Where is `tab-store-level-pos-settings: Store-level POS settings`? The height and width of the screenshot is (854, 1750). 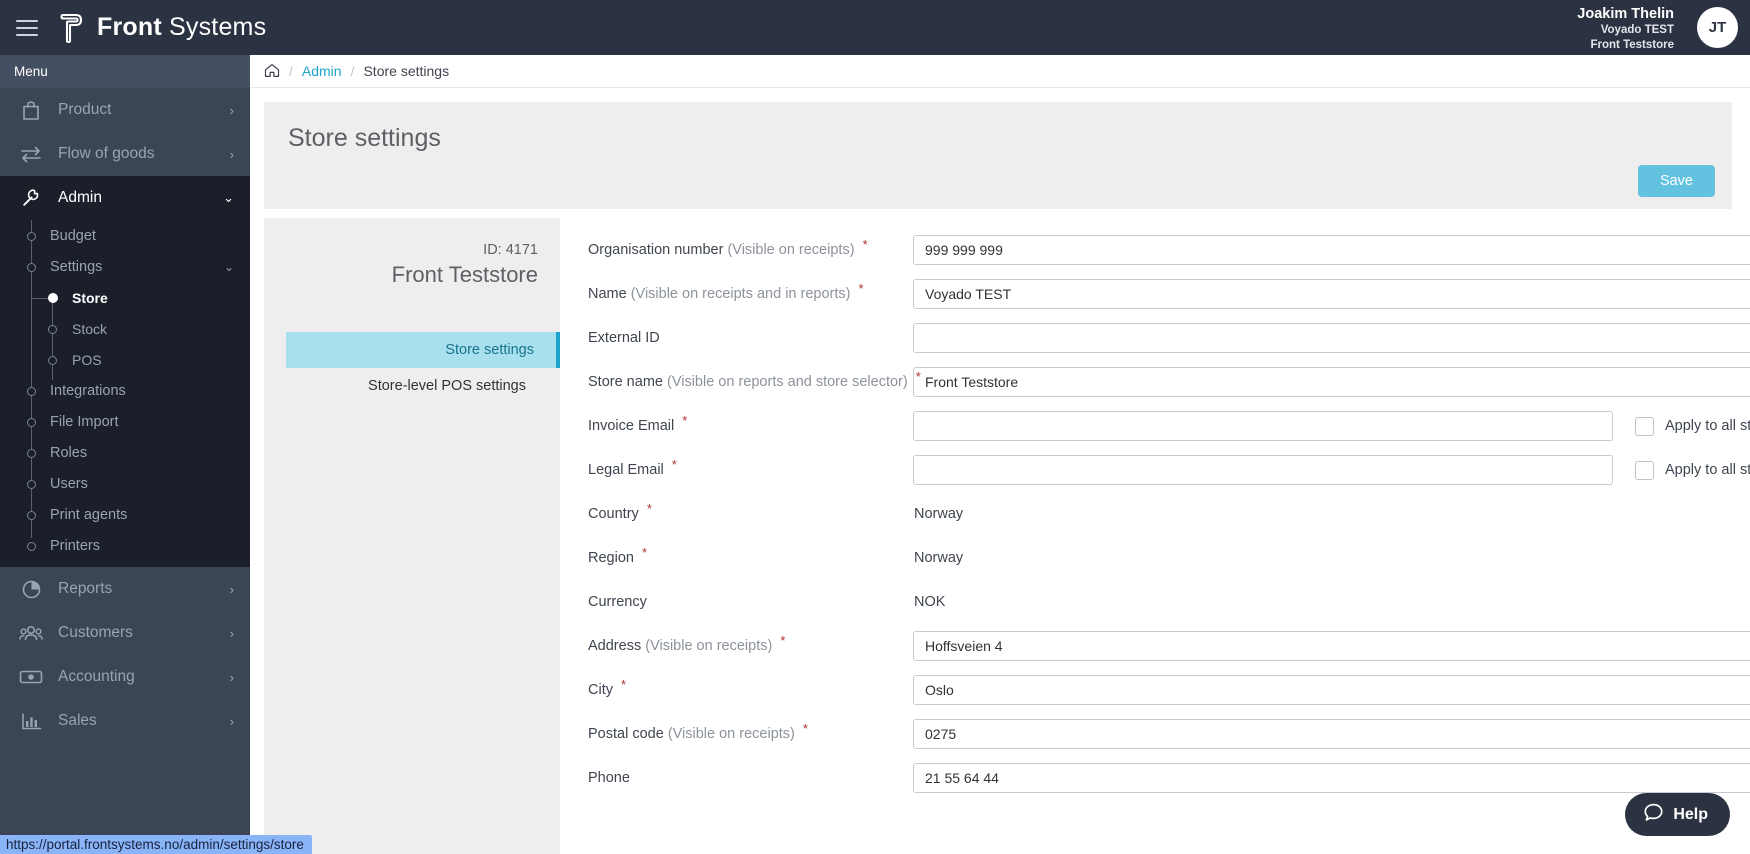 tab-store-level-pos-settings: Store-level POS settings is located at coordinates (412, 386).